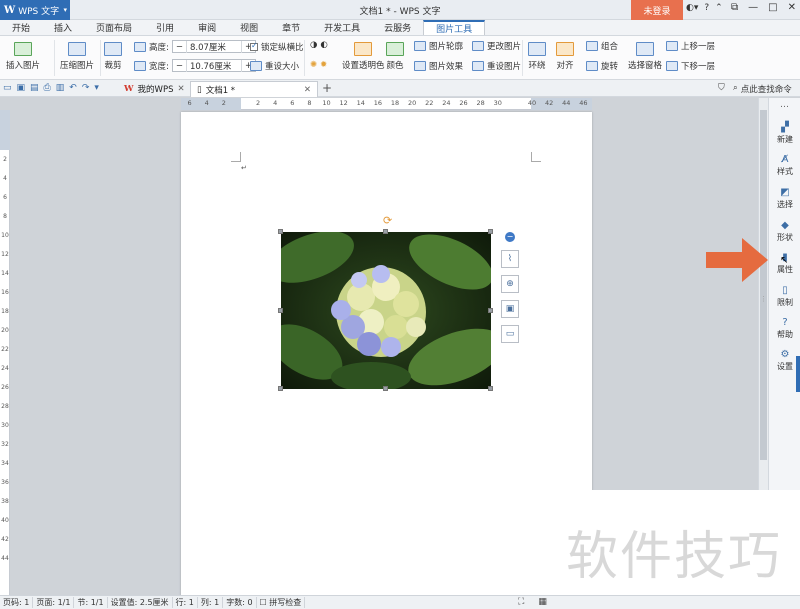 This screenshot has width=800, height=609. What do you see at coordinates (214, 65) in the screenshot?
I see `width-input: 10.76厘米` at bounding box center [214, 65].